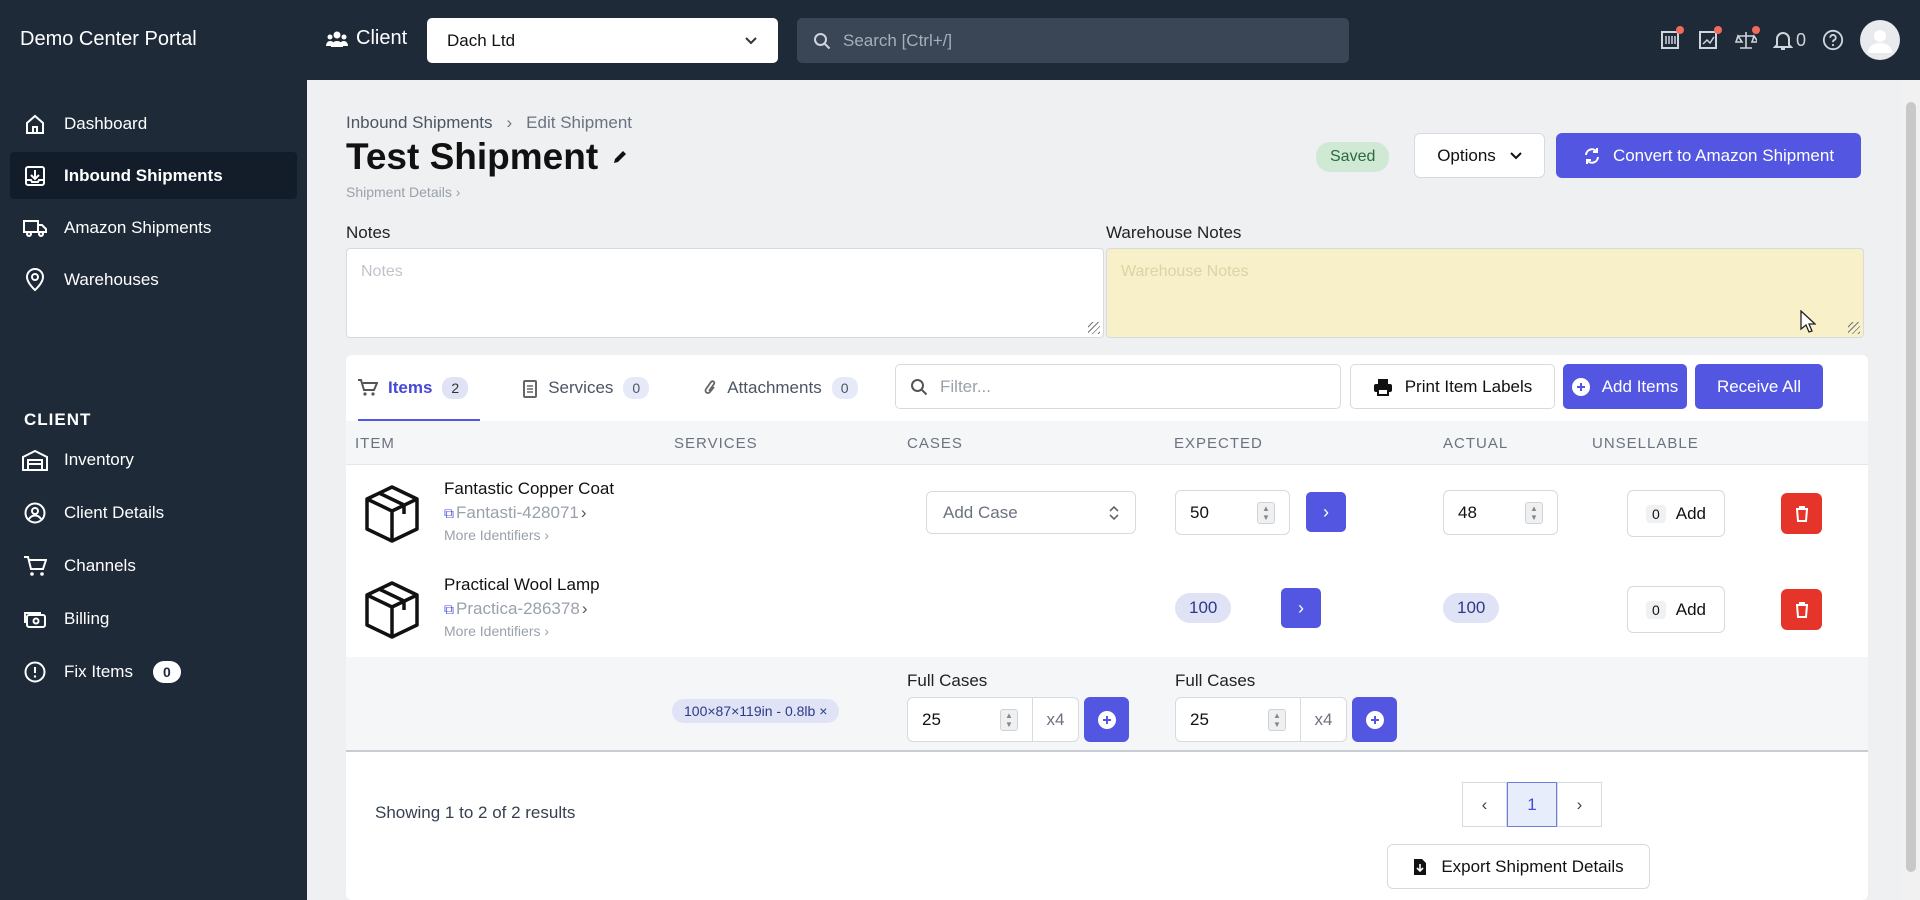 Image resolution: width=1920 pixels, height=900 pixels. What do you see at coordinates (1382, 387) in the screenshot?
I see `printer-icon` at bounding box center [1382, 387].